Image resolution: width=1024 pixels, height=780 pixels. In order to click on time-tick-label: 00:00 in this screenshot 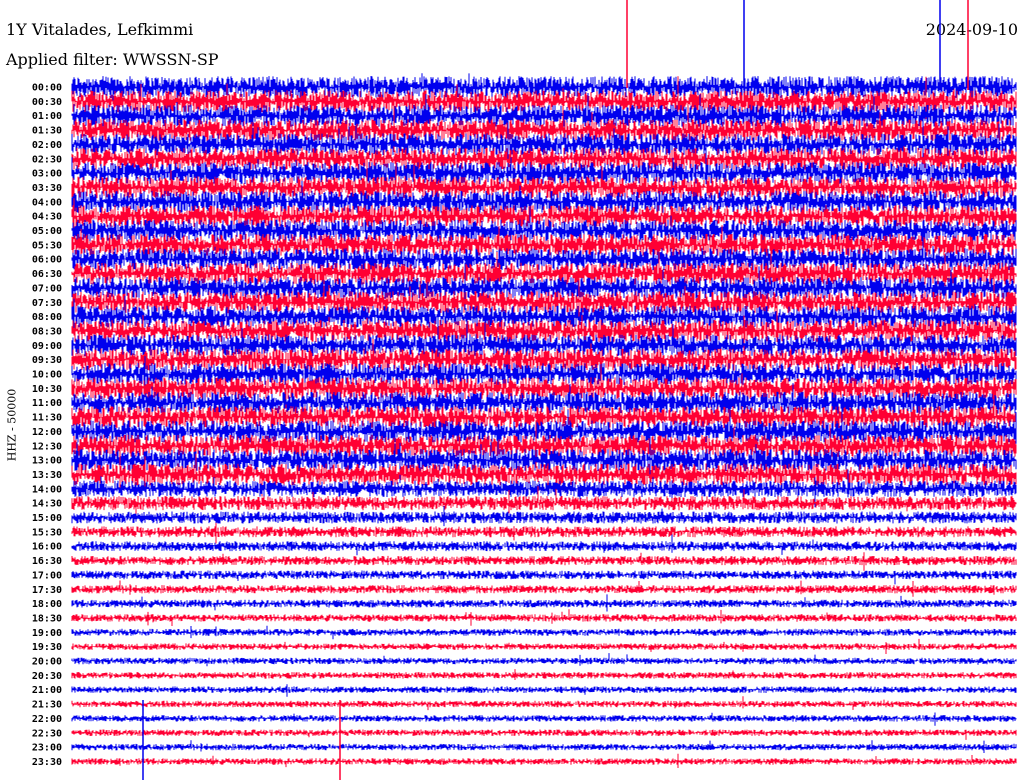, I will do `click(47, 88)`.